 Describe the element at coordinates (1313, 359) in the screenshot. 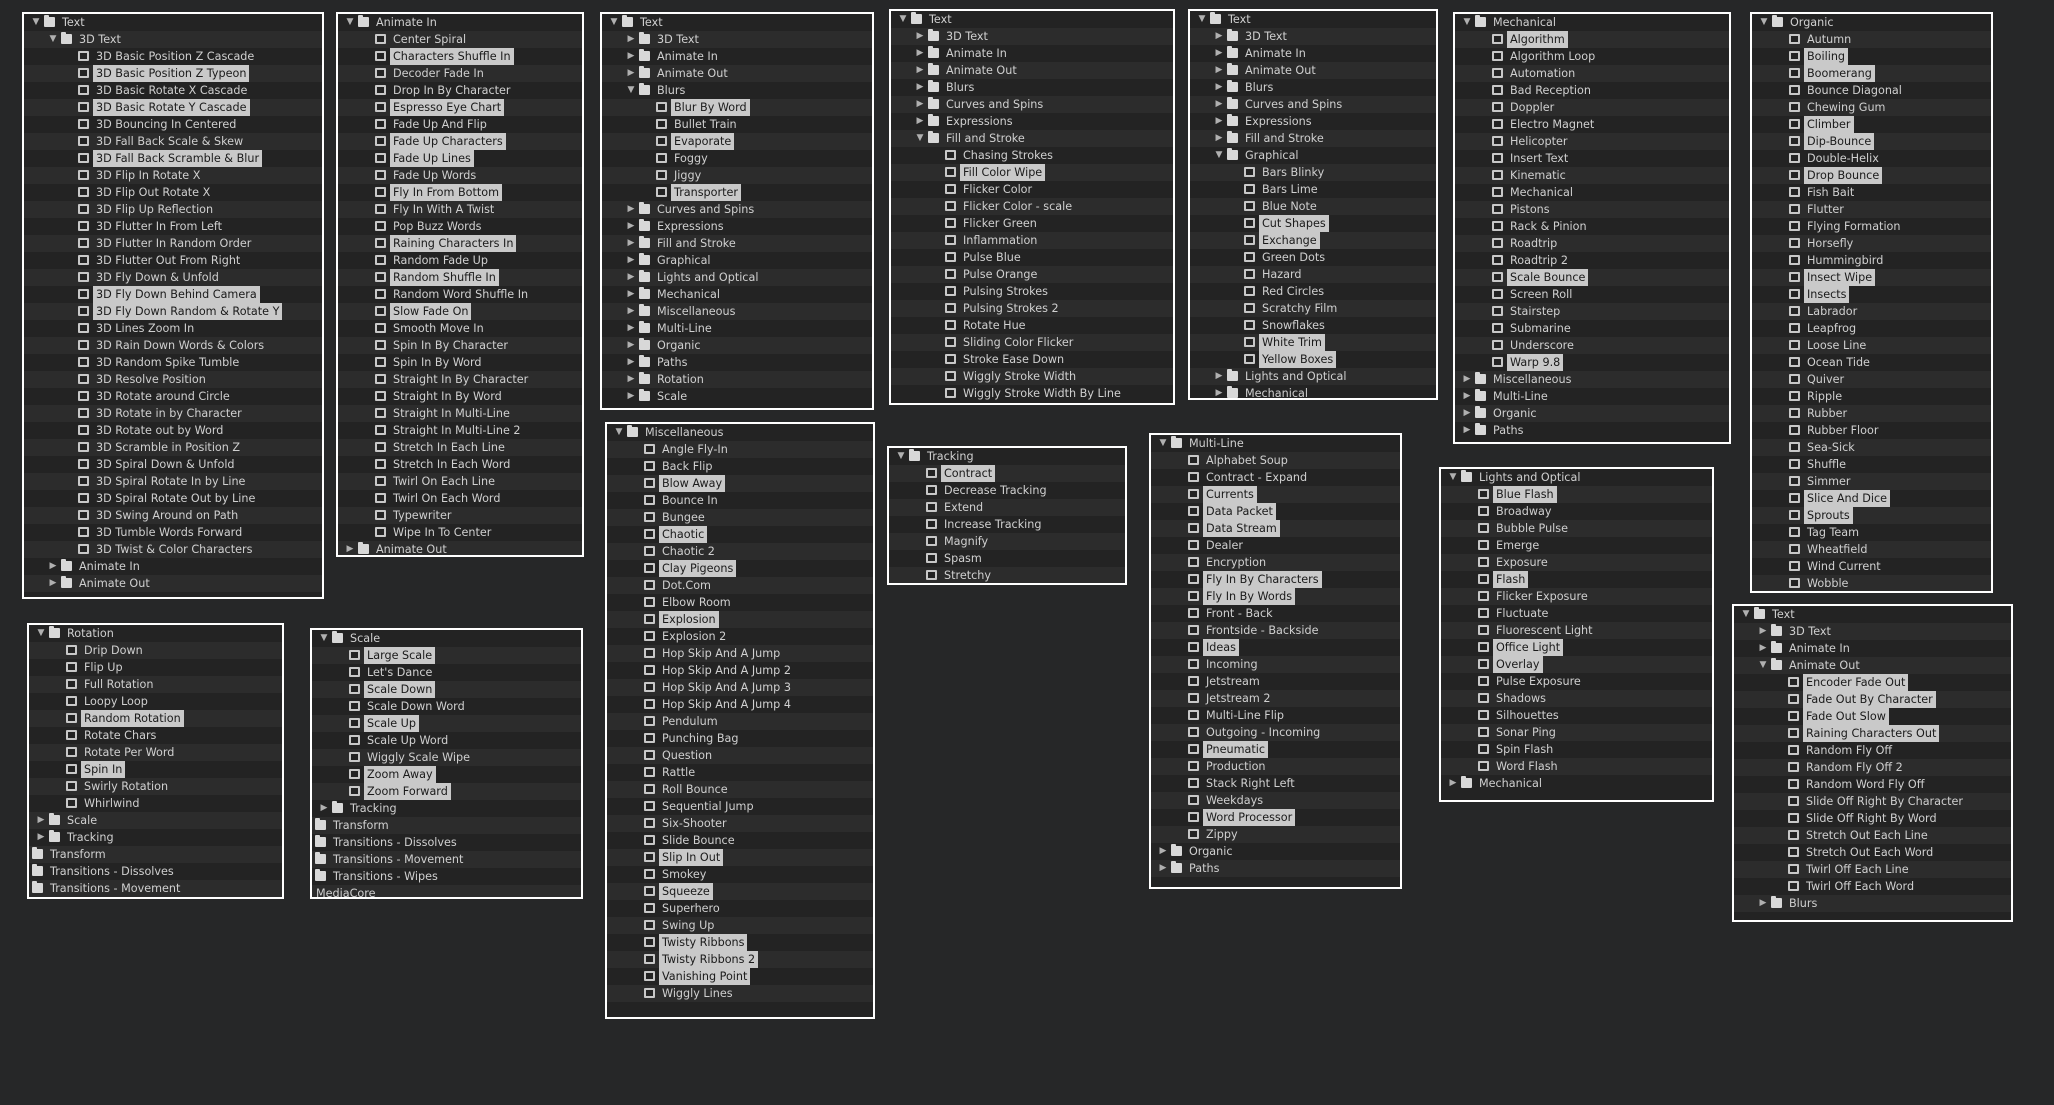

I see `preset-row-yellow-boxes: Yellow Boxes` at that location.